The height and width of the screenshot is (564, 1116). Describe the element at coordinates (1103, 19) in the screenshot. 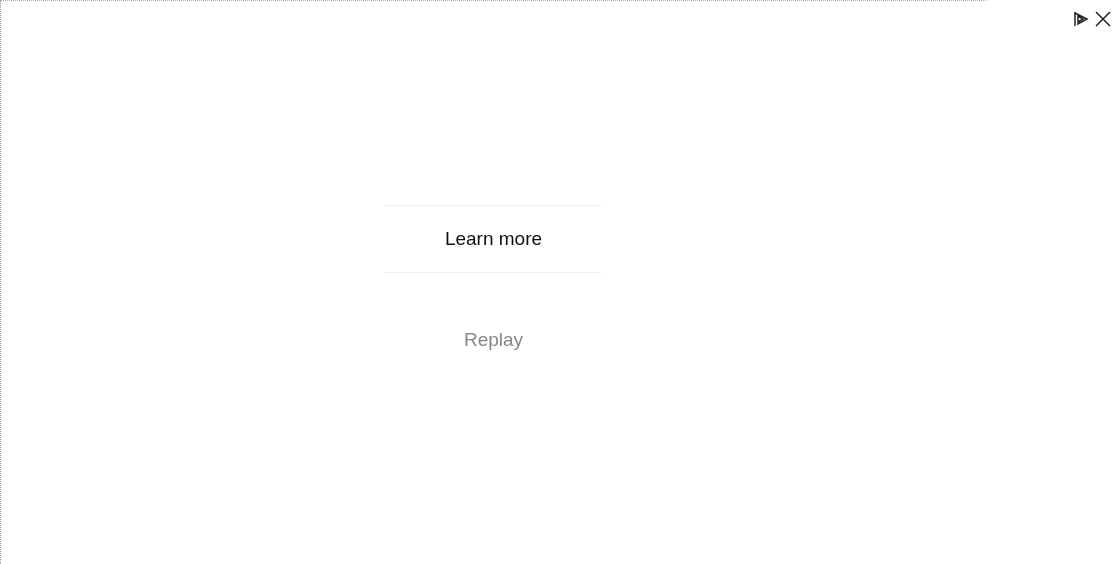

I see `close-icon` at that location.